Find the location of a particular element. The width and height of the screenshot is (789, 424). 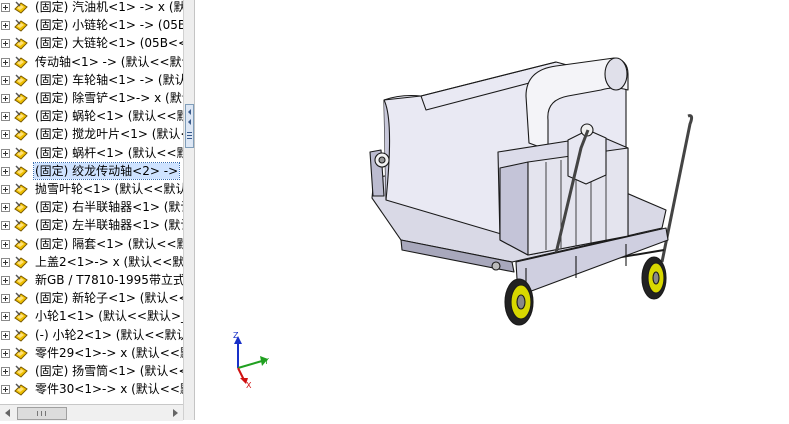

tree-item: (固定) 大链轮<1> (05B<< is located at coordinates (91, 43).